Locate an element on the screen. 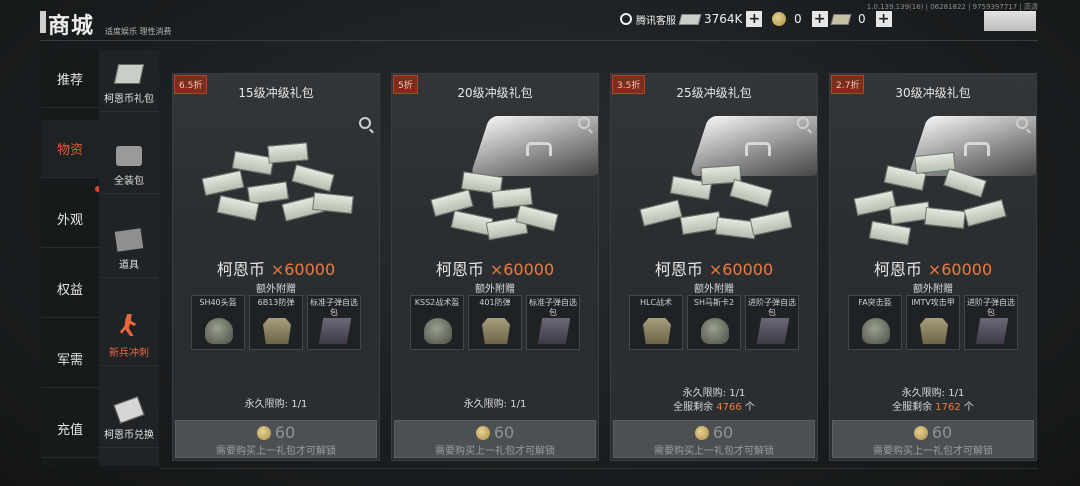  add-coin-button: + is located at coordinates (819, 19).